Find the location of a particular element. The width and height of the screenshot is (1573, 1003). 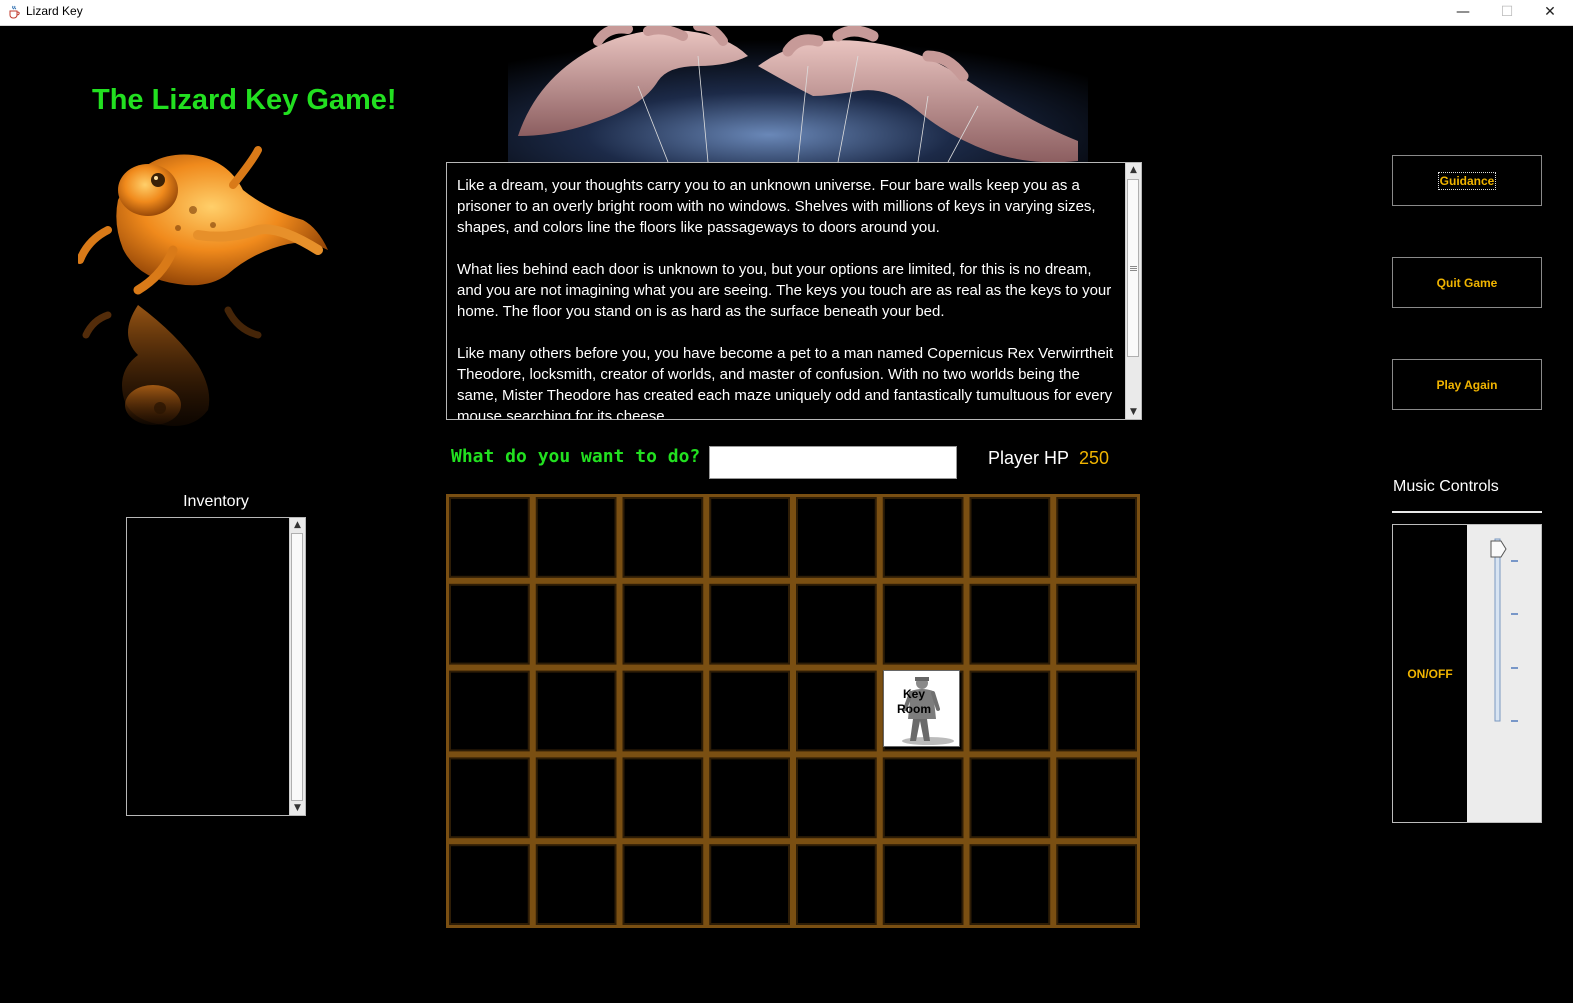

music-controls-panel: ON/OFF is located at coordinates (1467, 673).